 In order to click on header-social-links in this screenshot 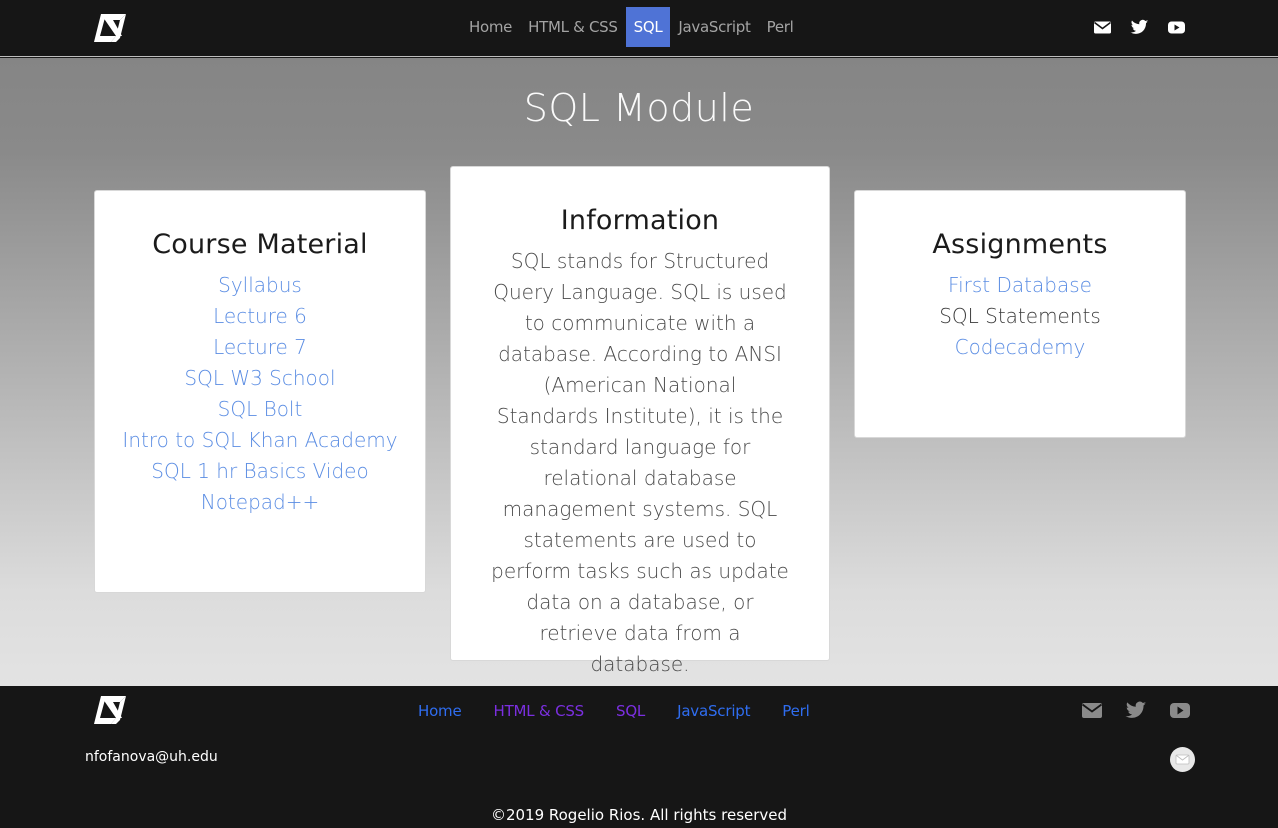, I will do `click(1139, 27)`.